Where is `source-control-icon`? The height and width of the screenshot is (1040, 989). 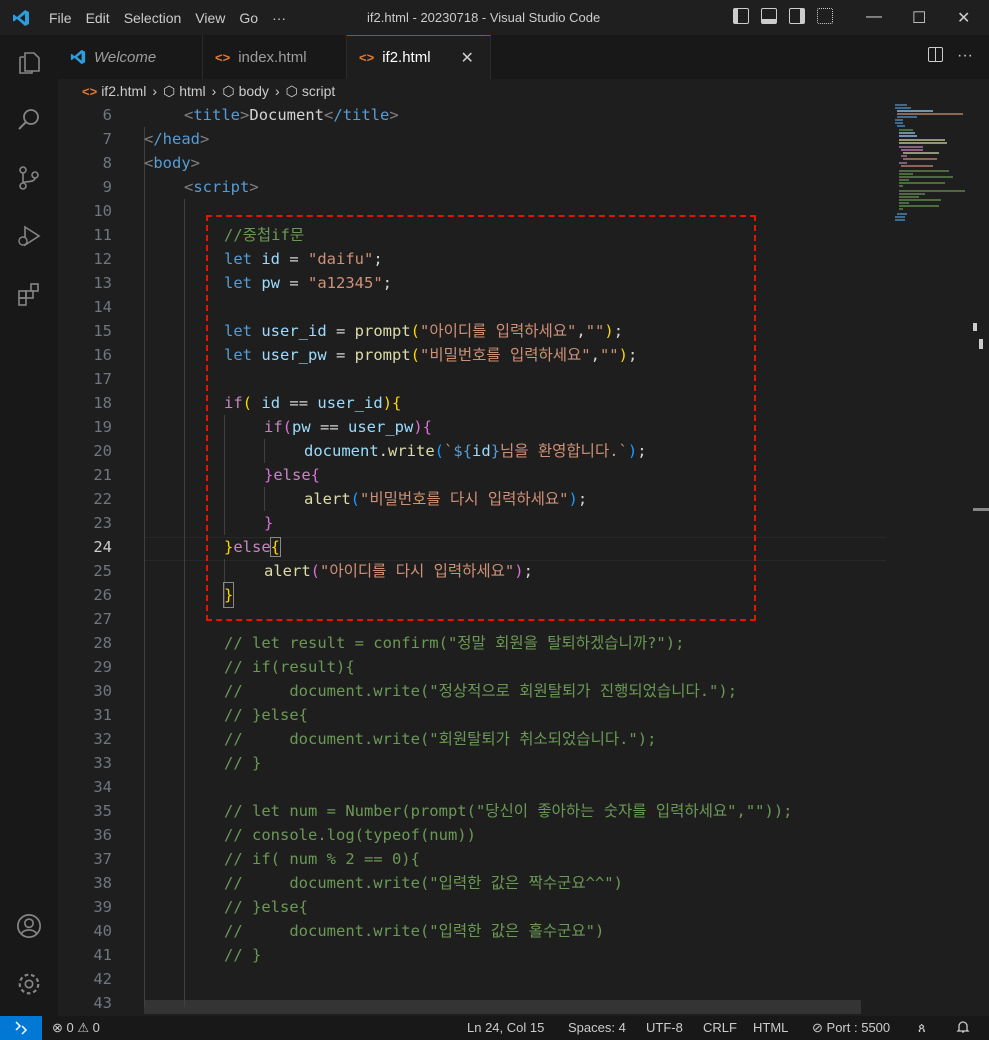 source-control-icon is located at coordinates (29, 178).